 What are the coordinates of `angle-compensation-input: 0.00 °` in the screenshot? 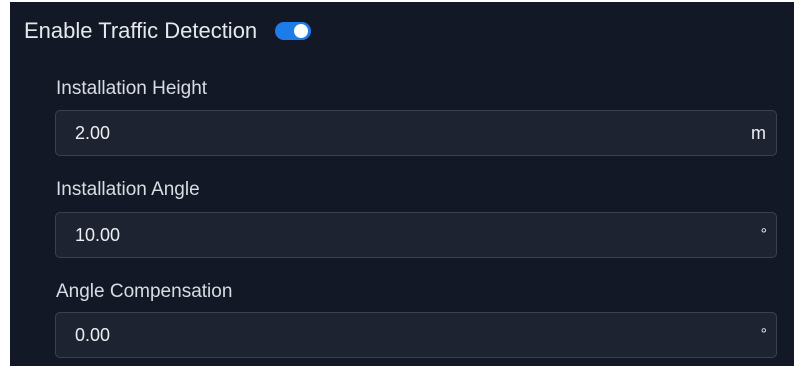 It's located at (416, 335).